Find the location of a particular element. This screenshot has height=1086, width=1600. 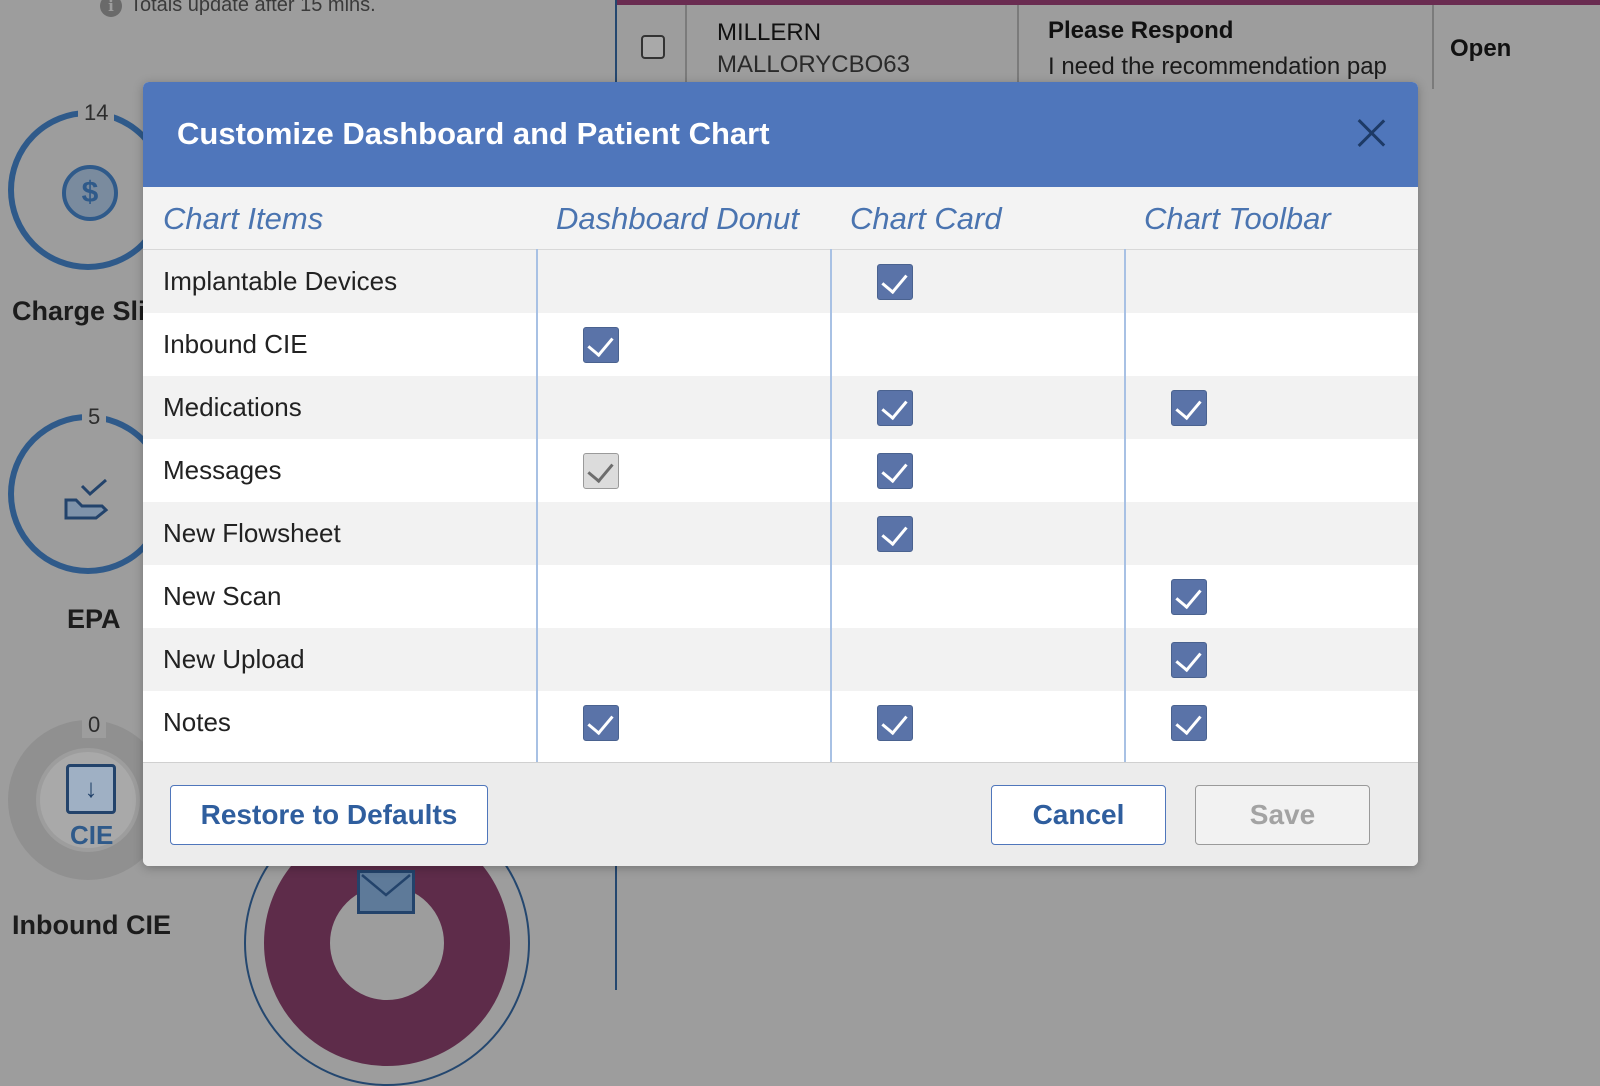

table-row: New Scan is located at coordinates (780, 596).